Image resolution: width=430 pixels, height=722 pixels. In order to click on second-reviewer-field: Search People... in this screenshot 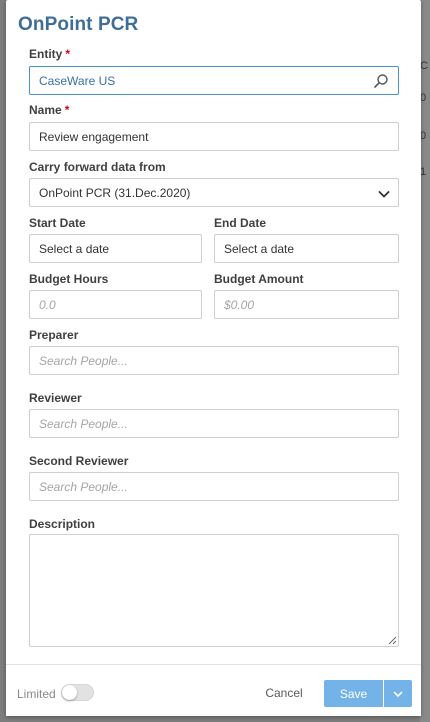, I will do `click(214, 486)`.